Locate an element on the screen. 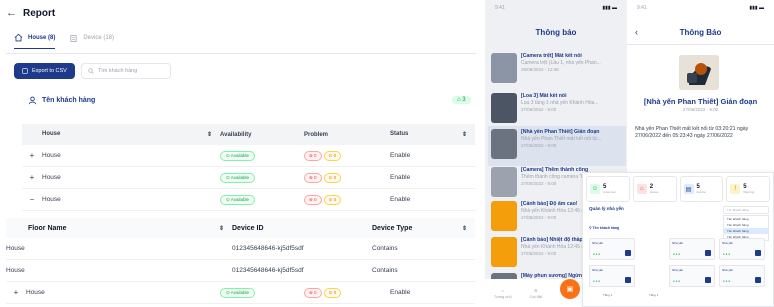 The image size is (774, 307). device-icon is located at coordinates (73, 38).